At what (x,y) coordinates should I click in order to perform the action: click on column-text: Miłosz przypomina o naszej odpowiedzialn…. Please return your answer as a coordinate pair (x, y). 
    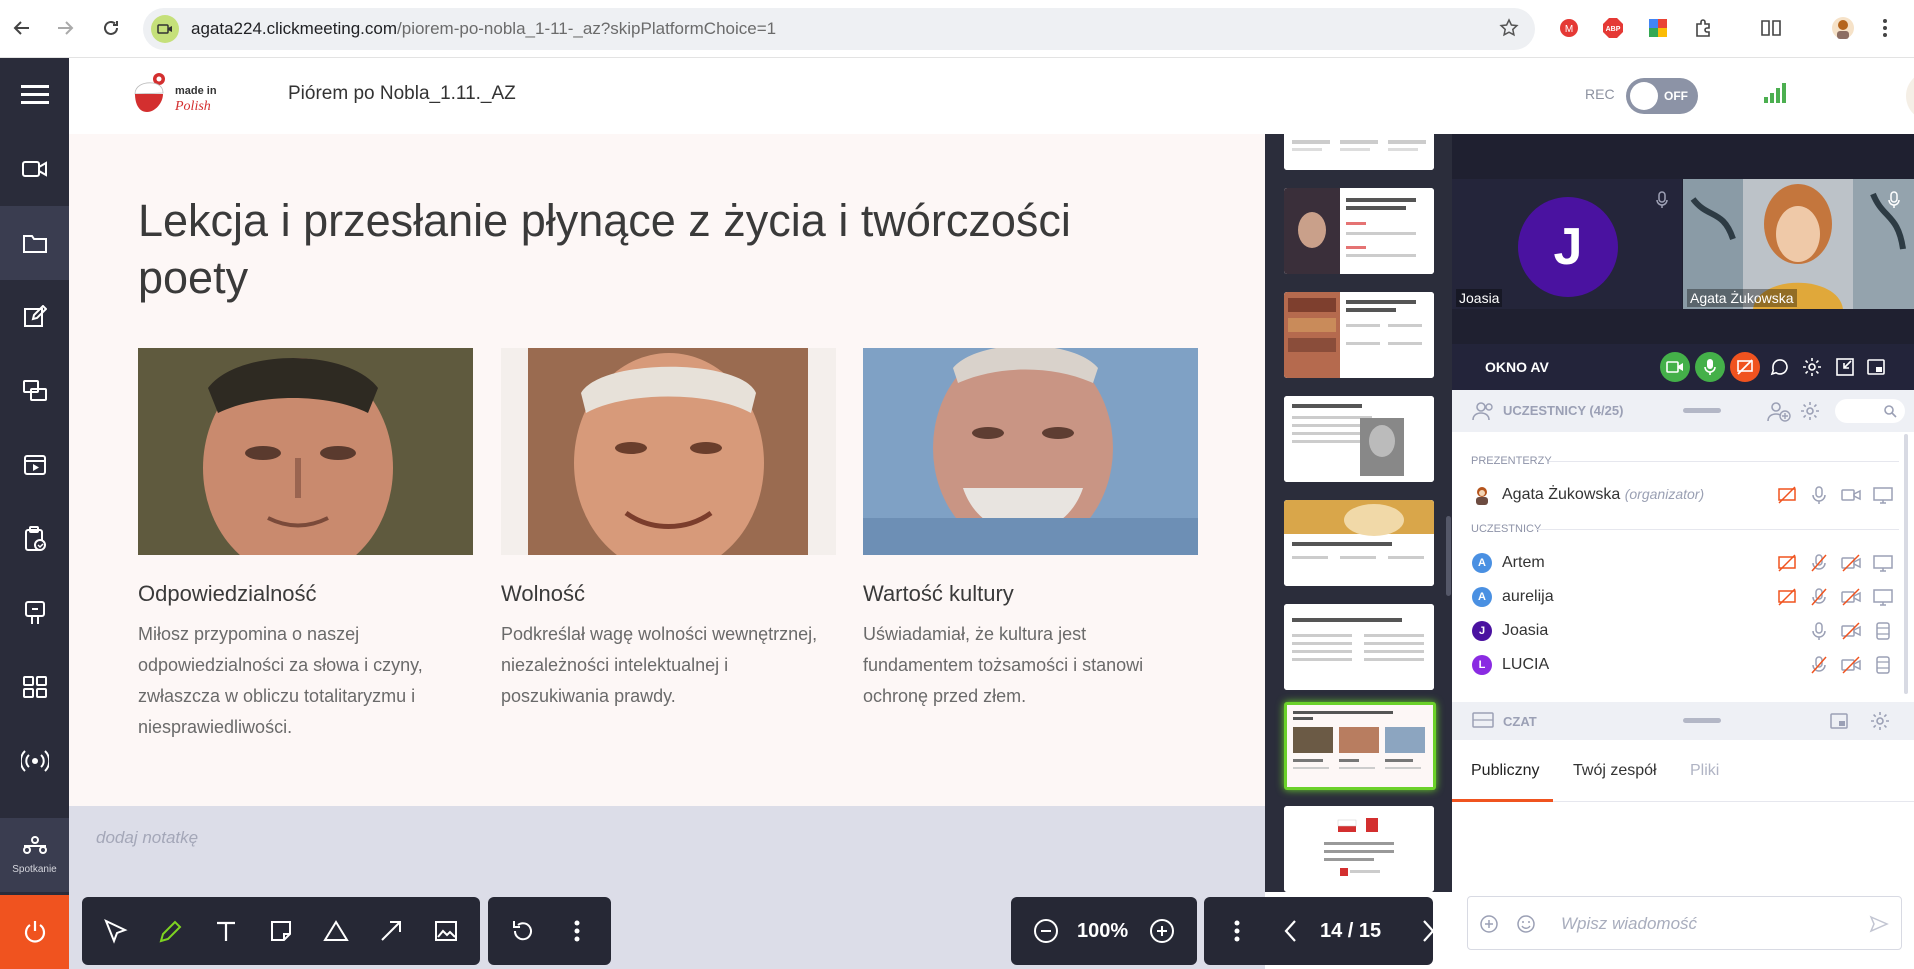
    Looking at the image, I should click on (280, 680).